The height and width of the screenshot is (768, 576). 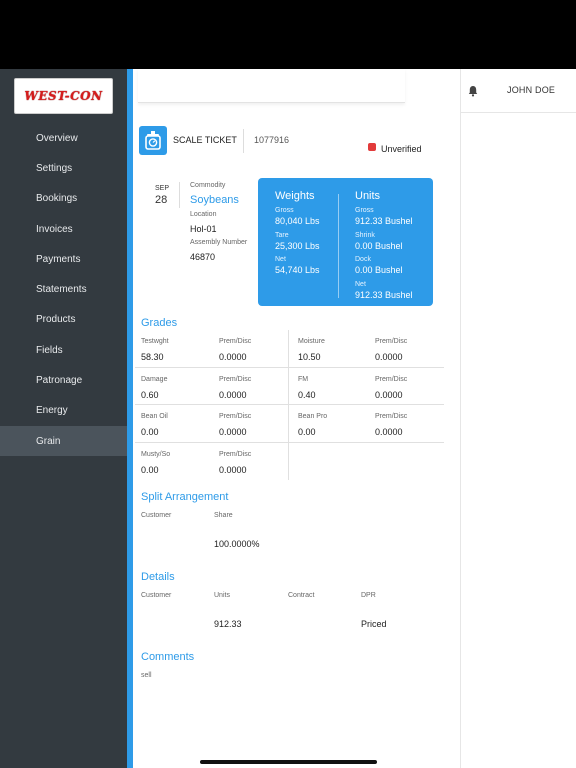 I want to click on weights-tare-value: 25,300 Lbs, so click(x=297, y=246).